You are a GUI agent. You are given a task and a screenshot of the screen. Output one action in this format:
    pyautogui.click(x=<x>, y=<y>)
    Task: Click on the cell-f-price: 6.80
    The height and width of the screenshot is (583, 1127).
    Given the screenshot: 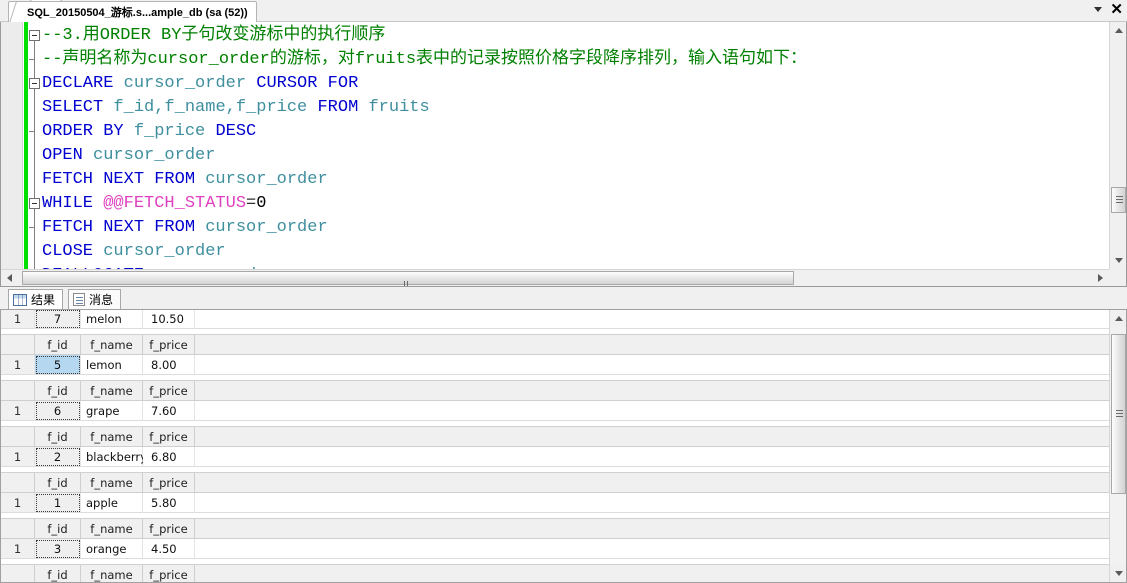 What is the action you would take?
    pyautogui.click(x=169, y=457)
    